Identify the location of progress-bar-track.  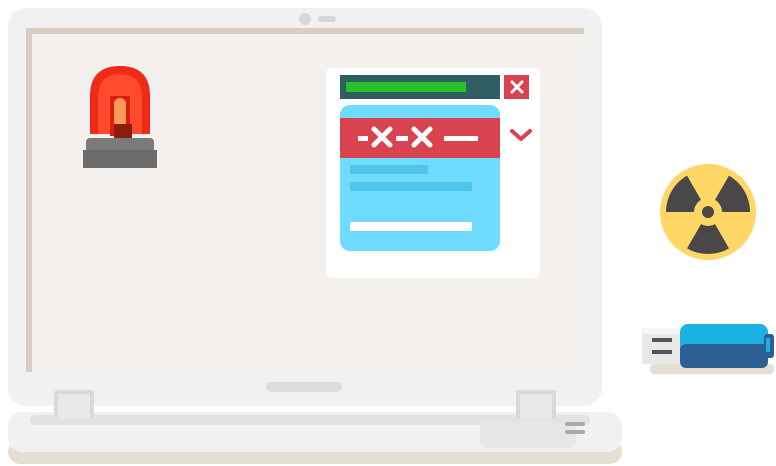
(420, 87).